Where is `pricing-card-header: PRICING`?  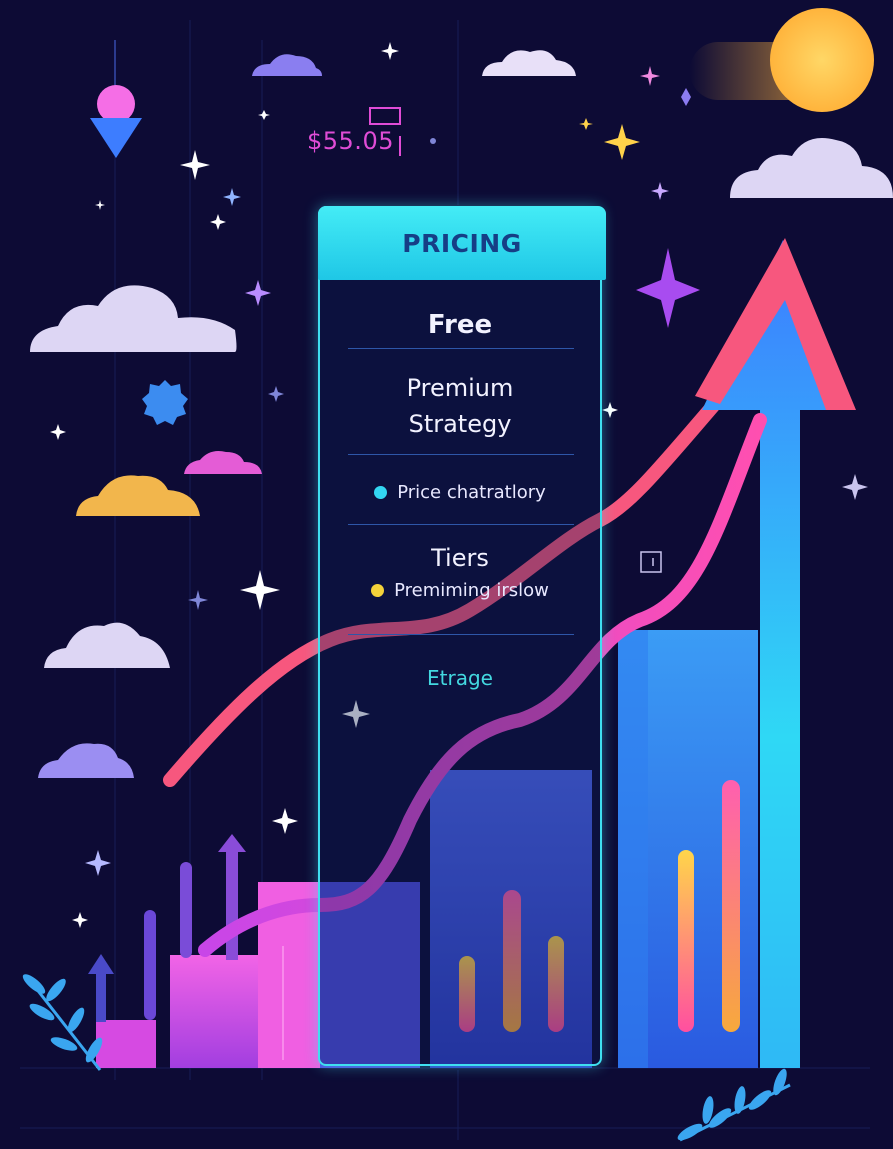 pricing-card-header: PRICING is located at coordinates (462, 243).